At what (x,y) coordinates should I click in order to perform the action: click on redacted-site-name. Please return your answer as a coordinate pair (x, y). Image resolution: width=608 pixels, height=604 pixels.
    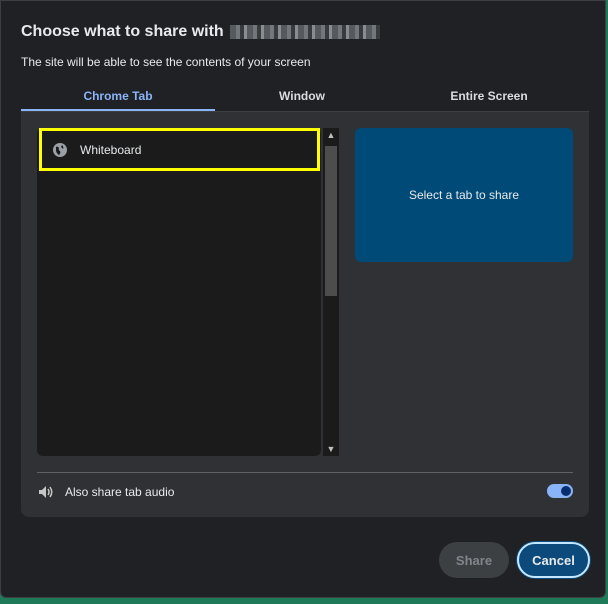
    Looking at the image, I should click on (304, 32).